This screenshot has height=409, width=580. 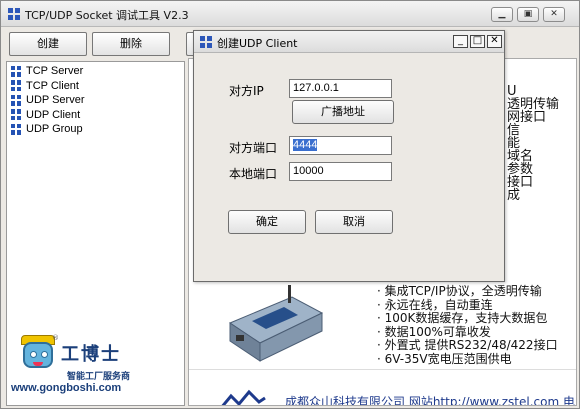 What do you see at coordinates (107, 15) in the screenshot?
I see `window-title: TCP/UDP Socket 调试工具 V2.3` at bounding box center [107, 15].